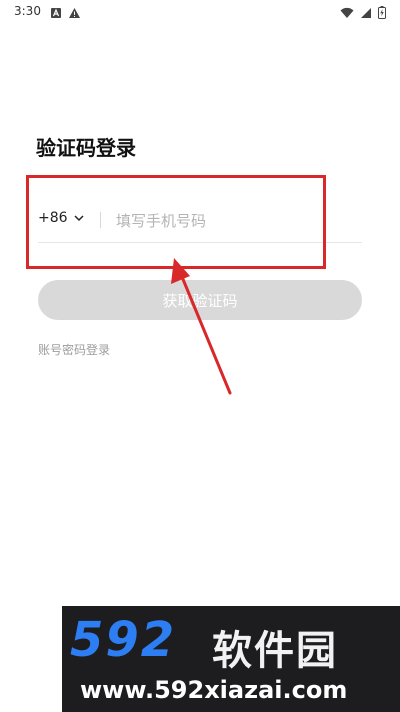 This screenshot has height=712, width=400. Describe the element at coordinates (74, 13) in the screenshot. I see `warning-icon` at that location.